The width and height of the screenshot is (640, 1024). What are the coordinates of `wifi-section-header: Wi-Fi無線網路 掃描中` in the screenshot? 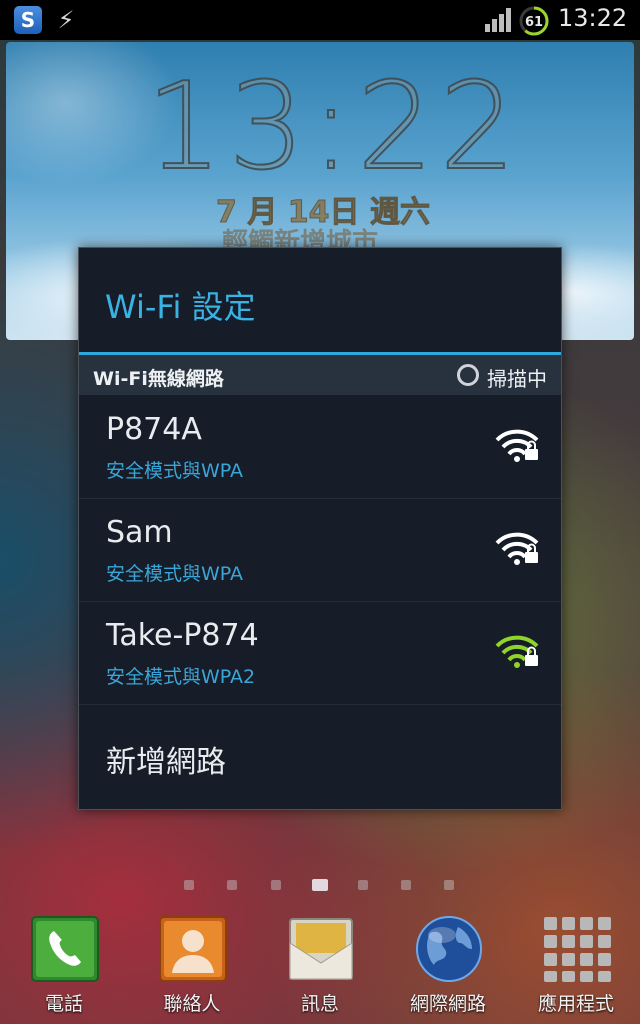 It's located at (320, 375).